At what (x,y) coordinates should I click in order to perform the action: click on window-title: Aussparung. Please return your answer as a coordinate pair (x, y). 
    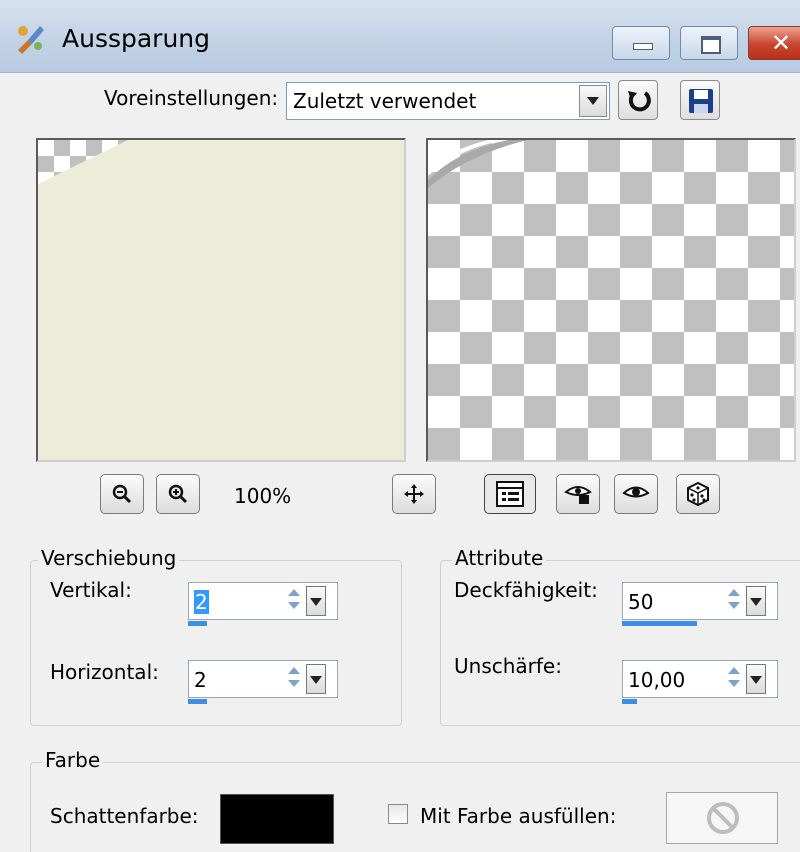
    Looking at the image, I should click on (136, 38).